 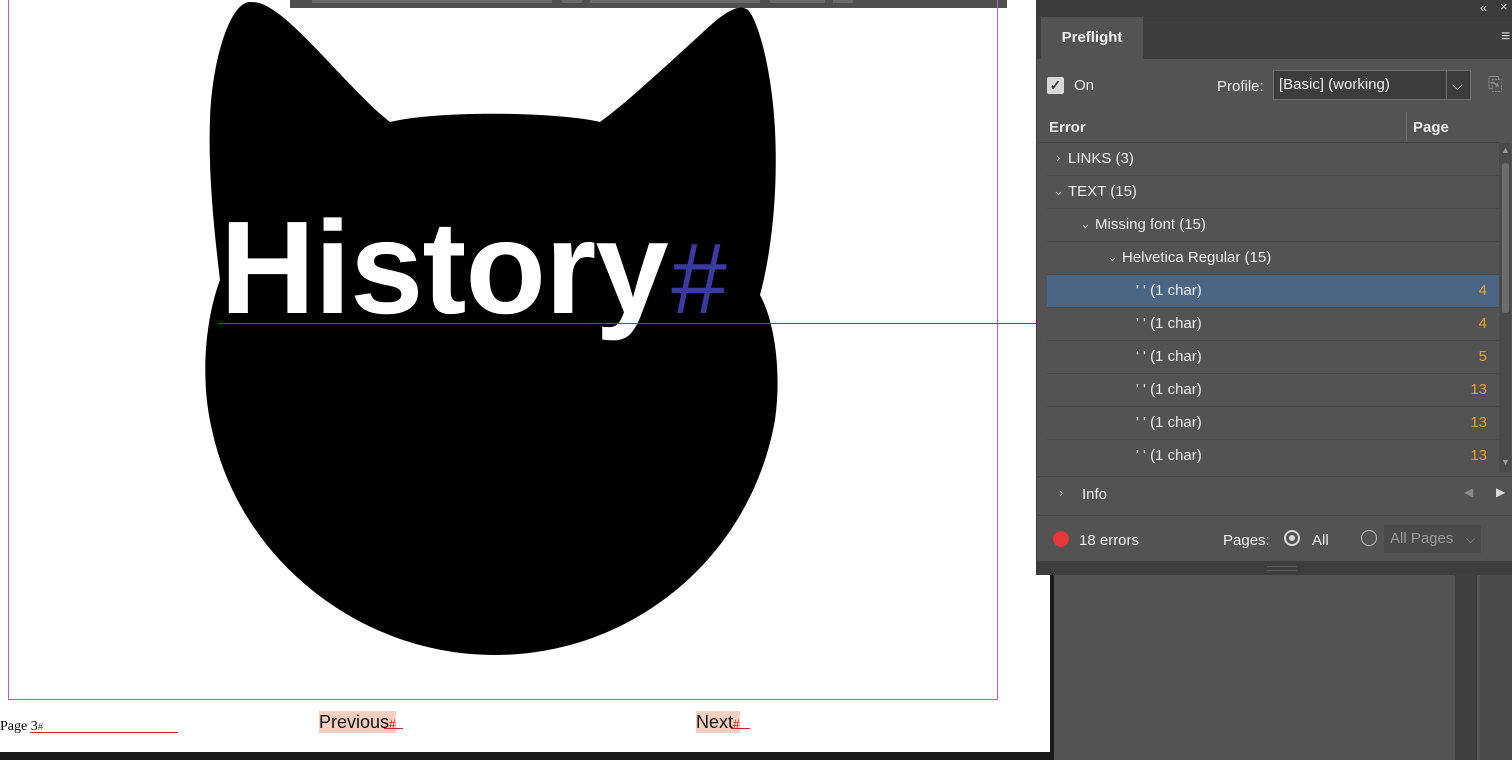 I want to click on next-label: Next, so click(x=715, y=722).